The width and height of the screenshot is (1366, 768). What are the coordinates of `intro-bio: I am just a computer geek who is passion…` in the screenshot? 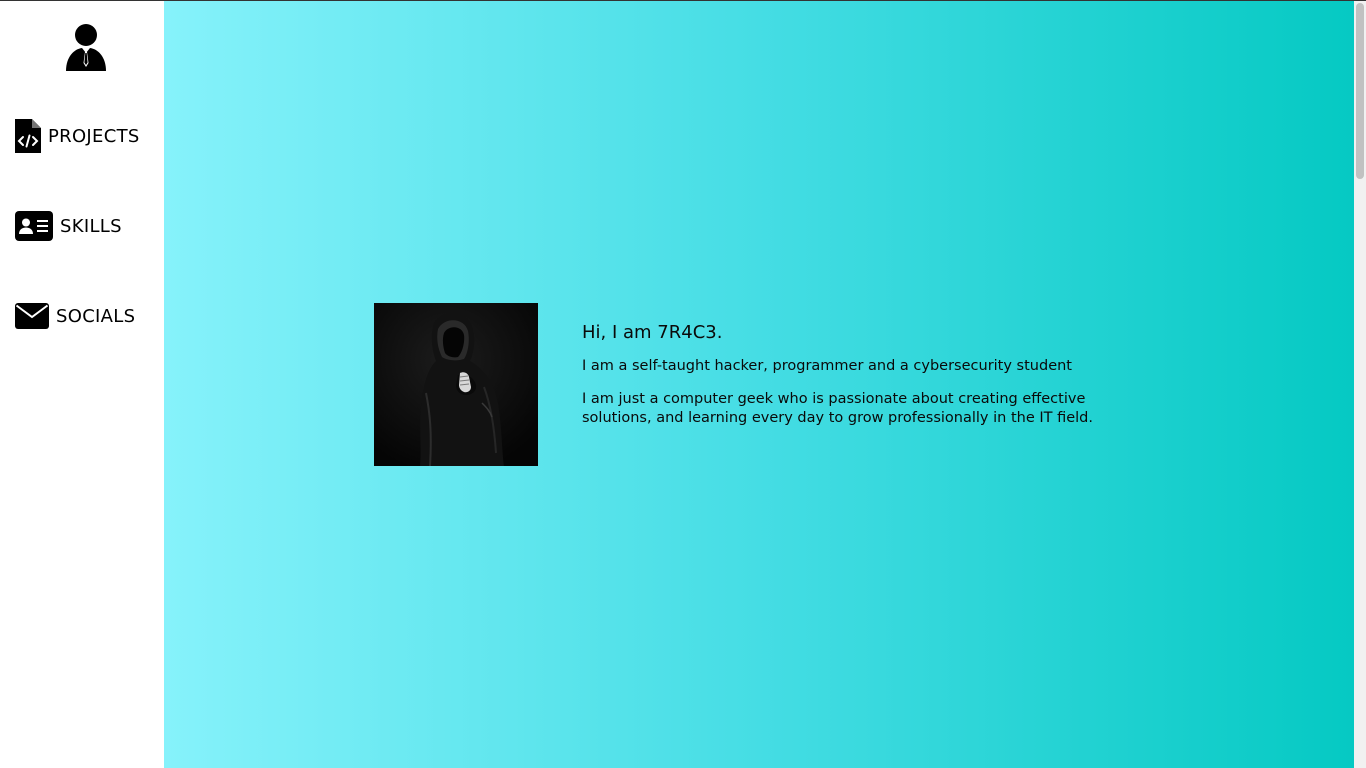 It's located at (837, 408).